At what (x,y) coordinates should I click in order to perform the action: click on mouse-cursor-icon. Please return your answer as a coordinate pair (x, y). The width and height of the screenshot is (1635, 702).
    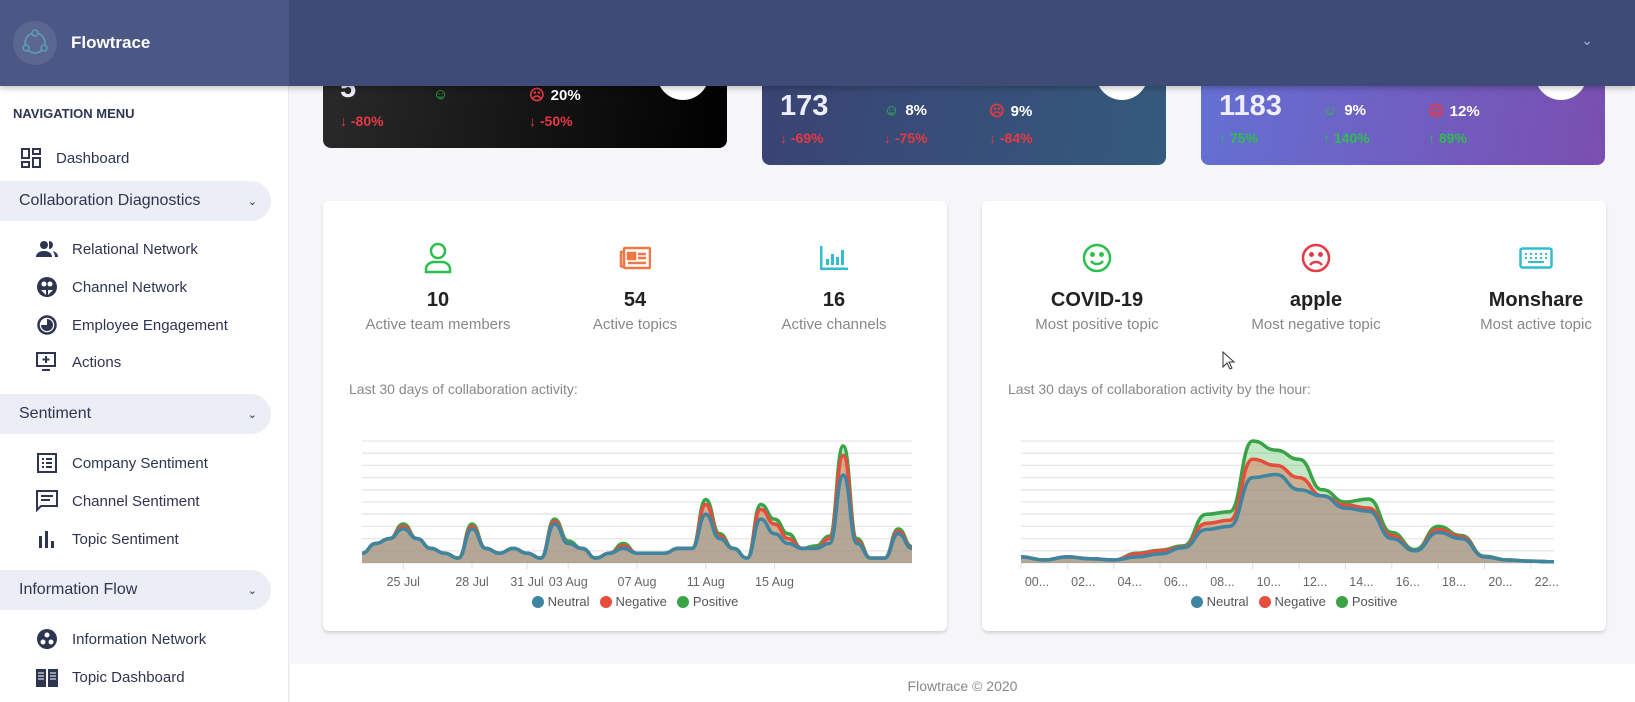
    Looking at the image, I should click on (1229, 360).